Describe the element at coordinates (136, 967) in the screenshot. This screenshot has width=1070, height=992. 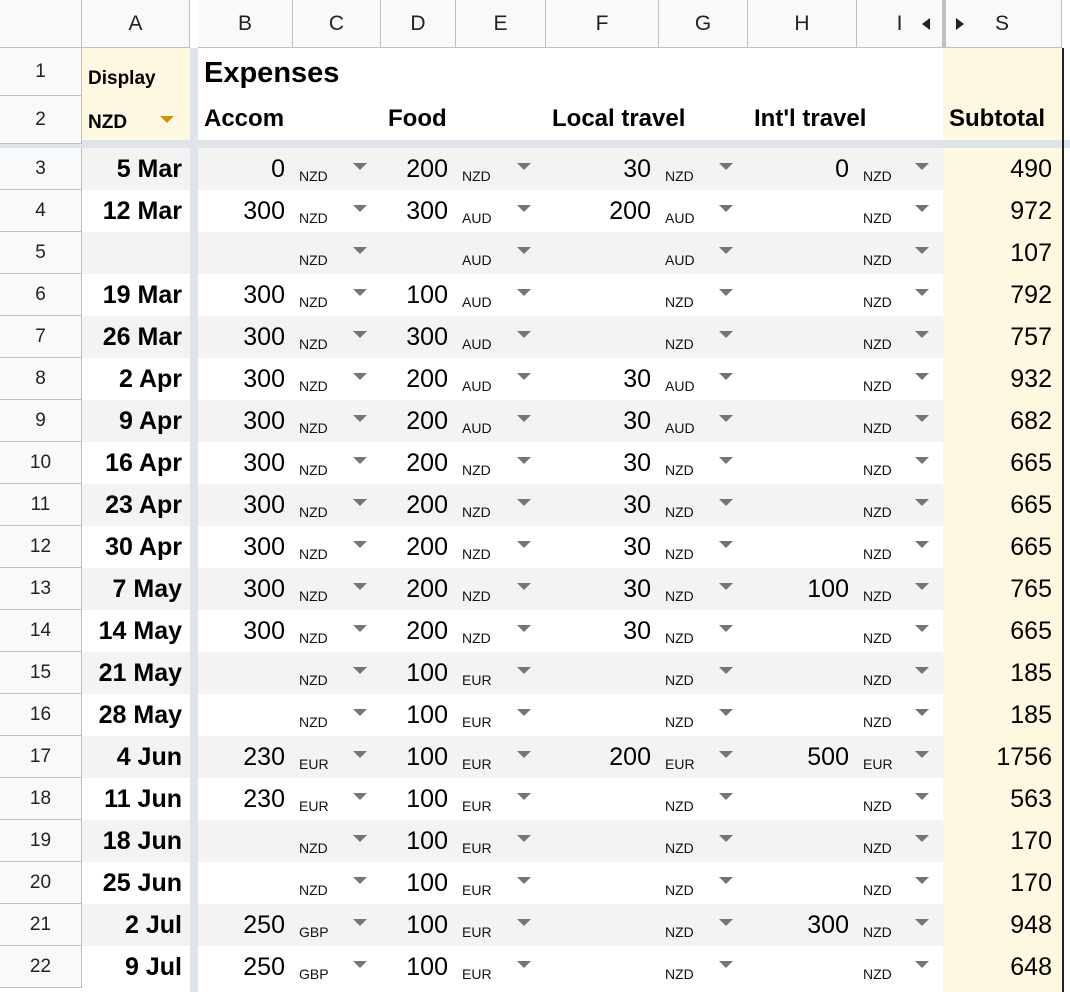
I see `date-cell: 9 Jul` at that location.